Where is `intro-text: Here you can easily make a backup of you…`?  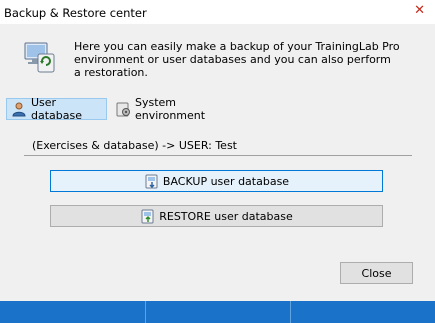 intro-text: Here you can easily make a backup of you… is located at coordinates (244, 59).